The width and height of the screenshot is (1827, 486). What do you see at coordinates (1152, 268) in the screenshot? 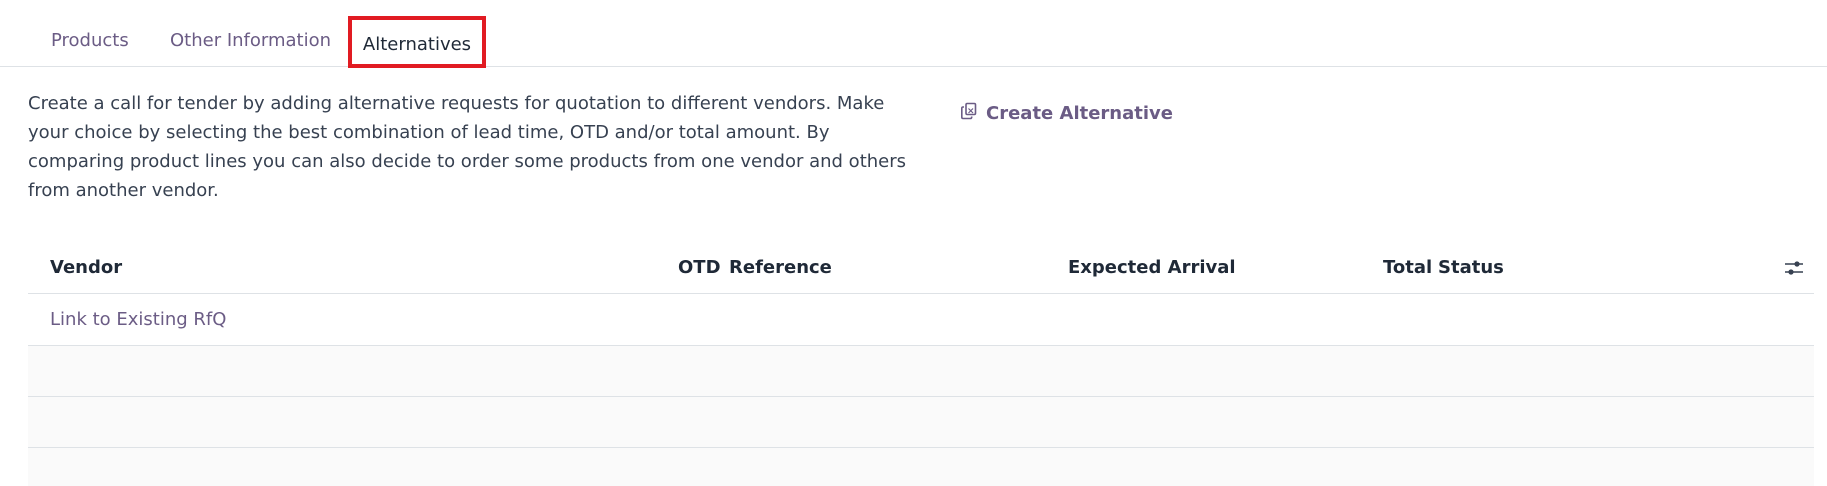
I see `column-header-expected-arrival: Expected Arrival` at bounding box center [1152, 268].